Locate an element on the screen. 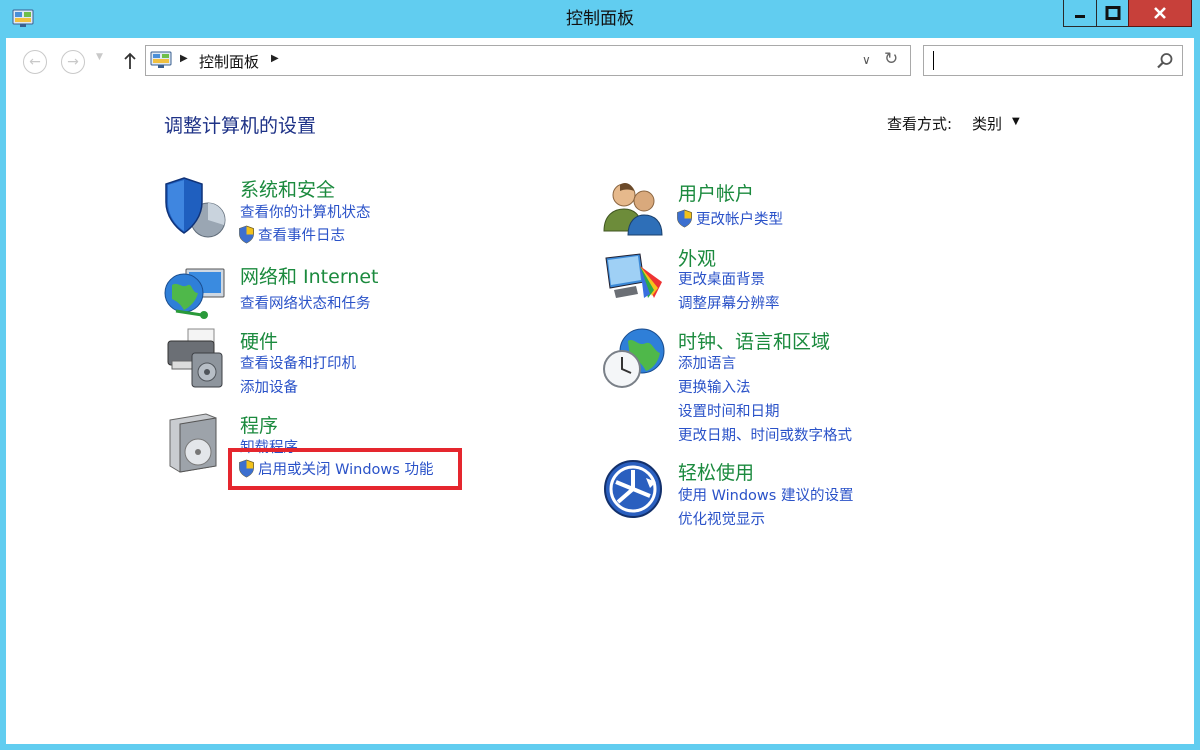  link-label: 启用或关闭 Windows 功能 is located at coordinates (346, 470).